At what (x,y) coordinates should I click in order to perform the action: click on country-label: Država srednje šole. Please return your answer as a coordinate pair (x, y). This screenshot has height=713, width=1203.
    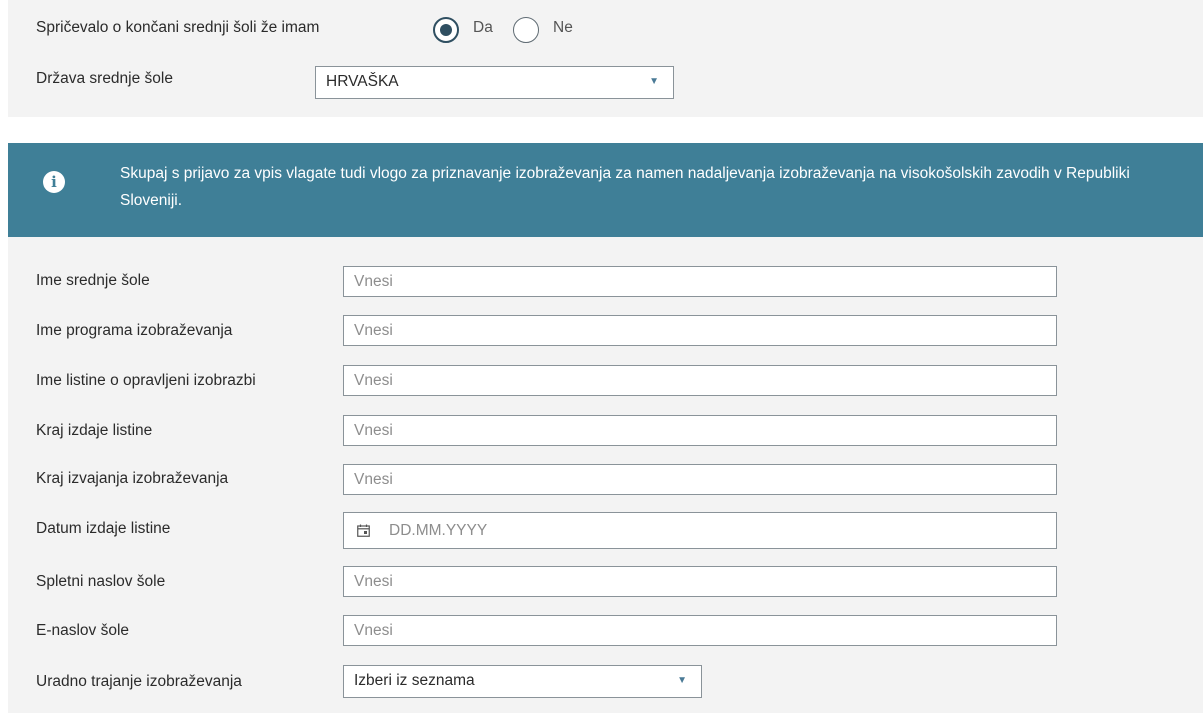
    Looking at the image, I should click on (104, 78).